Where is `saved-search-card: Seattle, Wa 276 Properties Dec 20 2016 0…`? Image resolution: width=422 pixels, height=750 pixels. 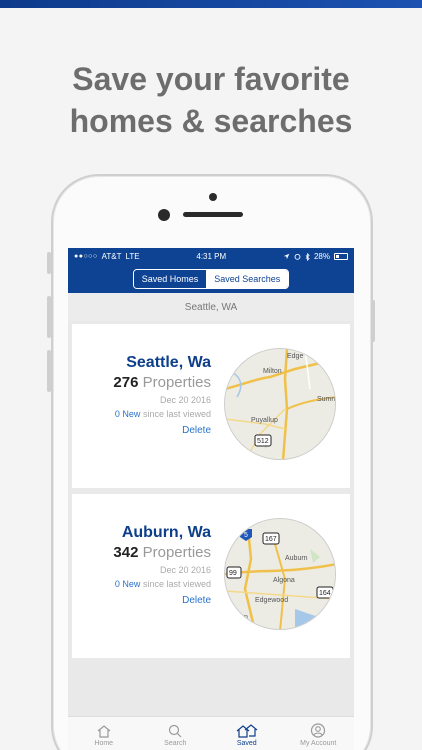 saved-search-card: Seattle, Wa 276 Properties Dec 20 2016 0… is located at coordinates (211, 406).